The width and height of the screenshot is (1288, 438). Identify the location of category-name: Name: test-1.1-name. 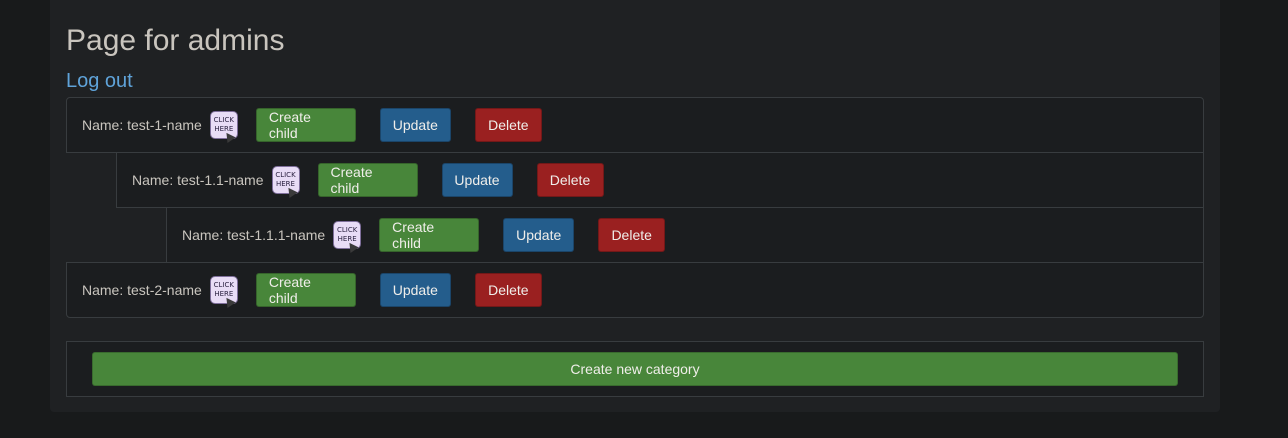
(198, 180).